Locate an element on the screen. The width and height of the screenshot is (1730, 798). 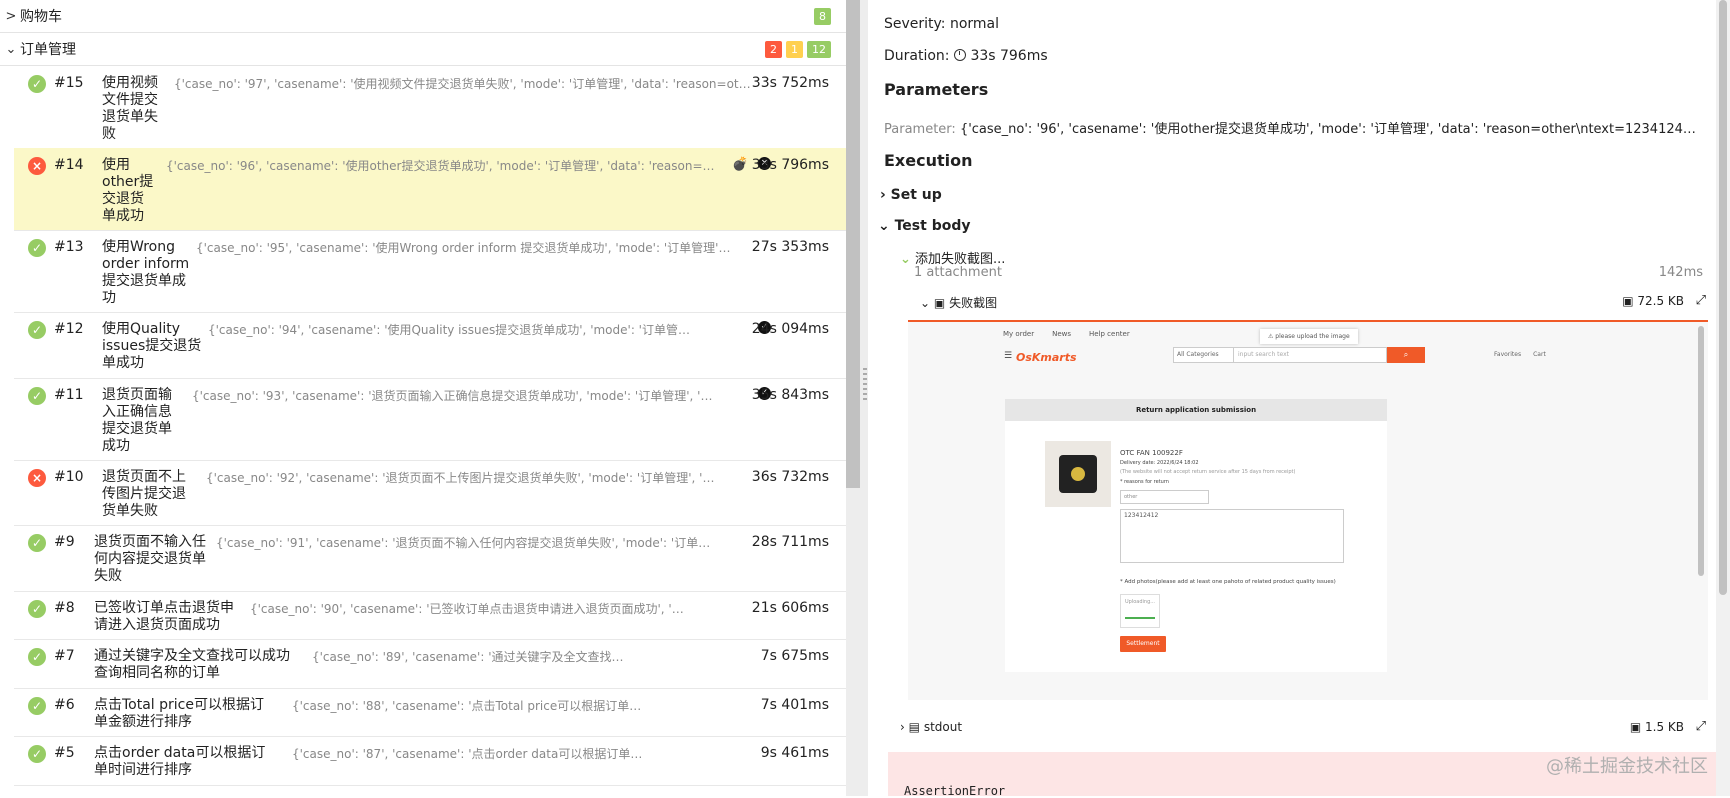
site-nav: My order News Help center is located at coordinates (1066, 334).